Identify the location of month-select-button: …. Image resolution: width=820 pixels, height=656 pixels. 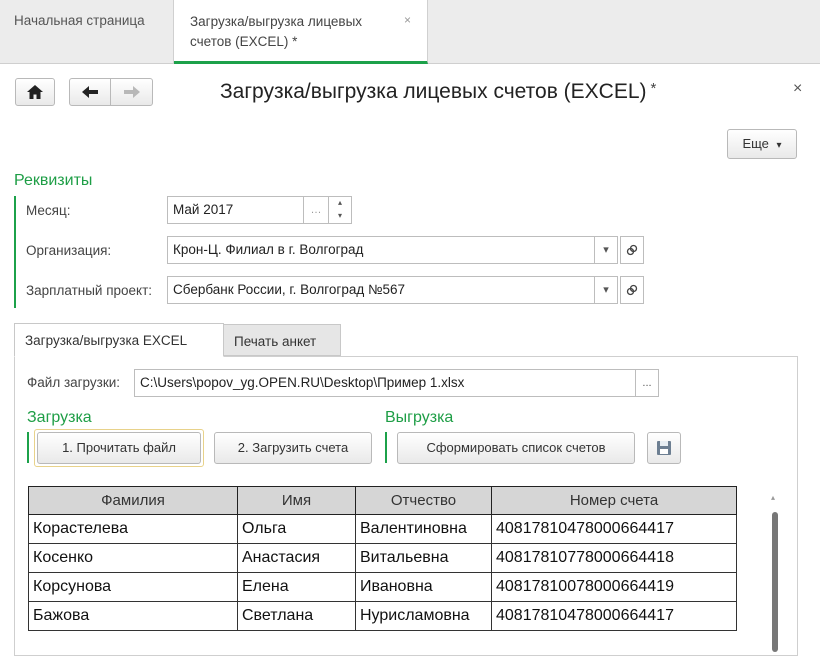
(316, 210).